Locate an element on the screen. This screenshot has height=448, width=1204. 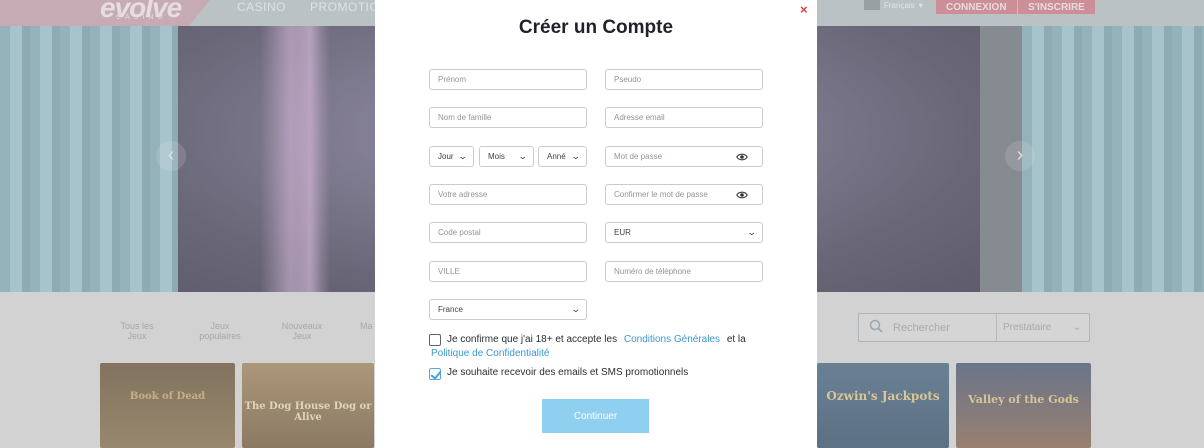
category-new: Nouveaux Jeux is located at coordinates (302, 331).